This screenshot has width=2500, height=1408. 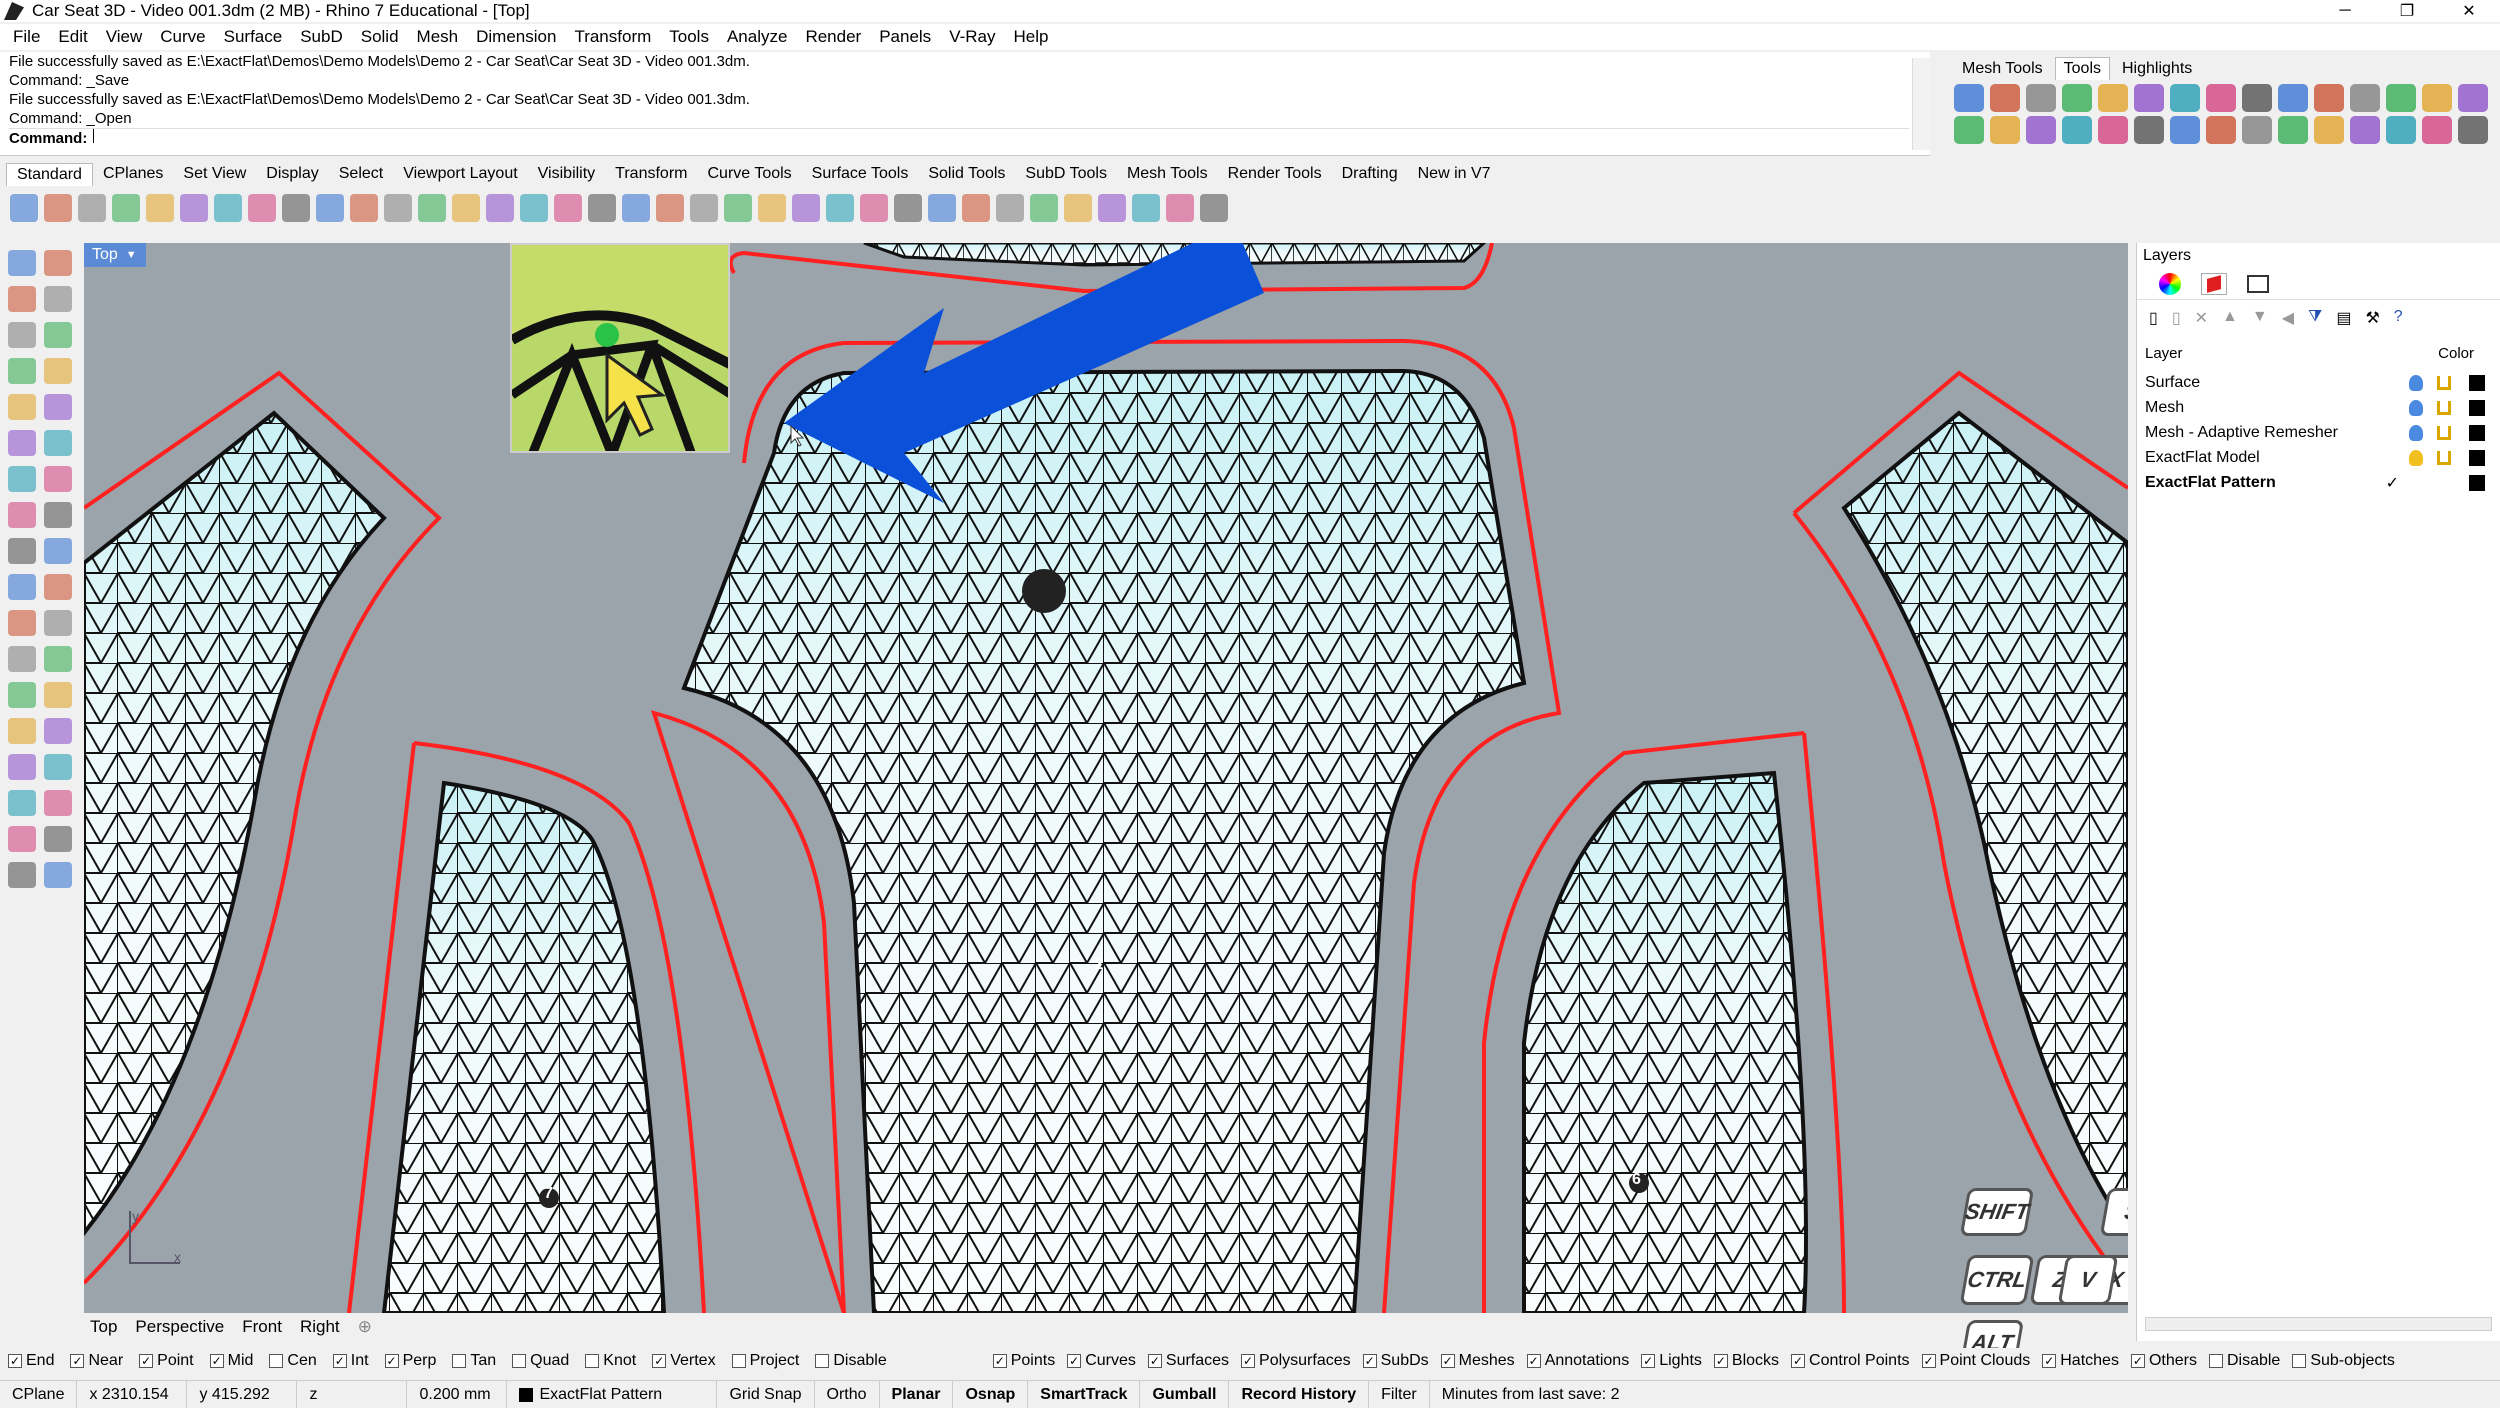 What do you see at coordinates (1477, 1361) in the screenshot?
I see `filter-meshes: ✓ Meshes` at bounding box center [1477, 1361].